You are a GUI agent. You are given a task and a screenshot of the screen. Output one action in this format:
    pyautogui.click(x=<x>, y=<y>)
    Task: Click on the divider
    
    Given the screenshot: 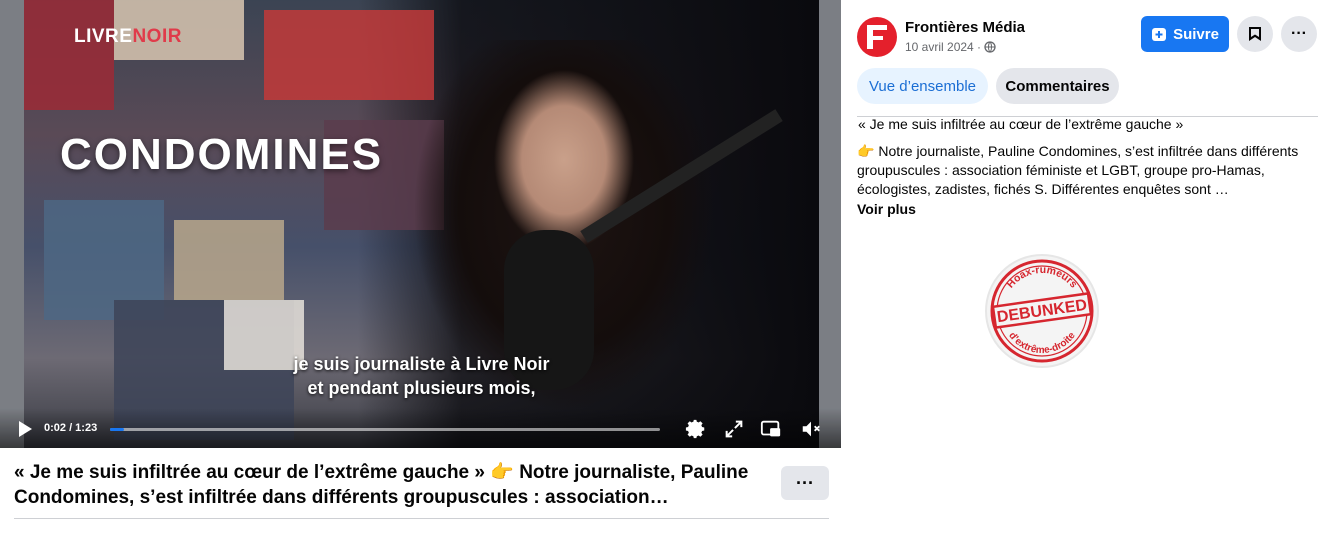 What is the action you would take?
    pyautogui.click(x=421, y=518)
    